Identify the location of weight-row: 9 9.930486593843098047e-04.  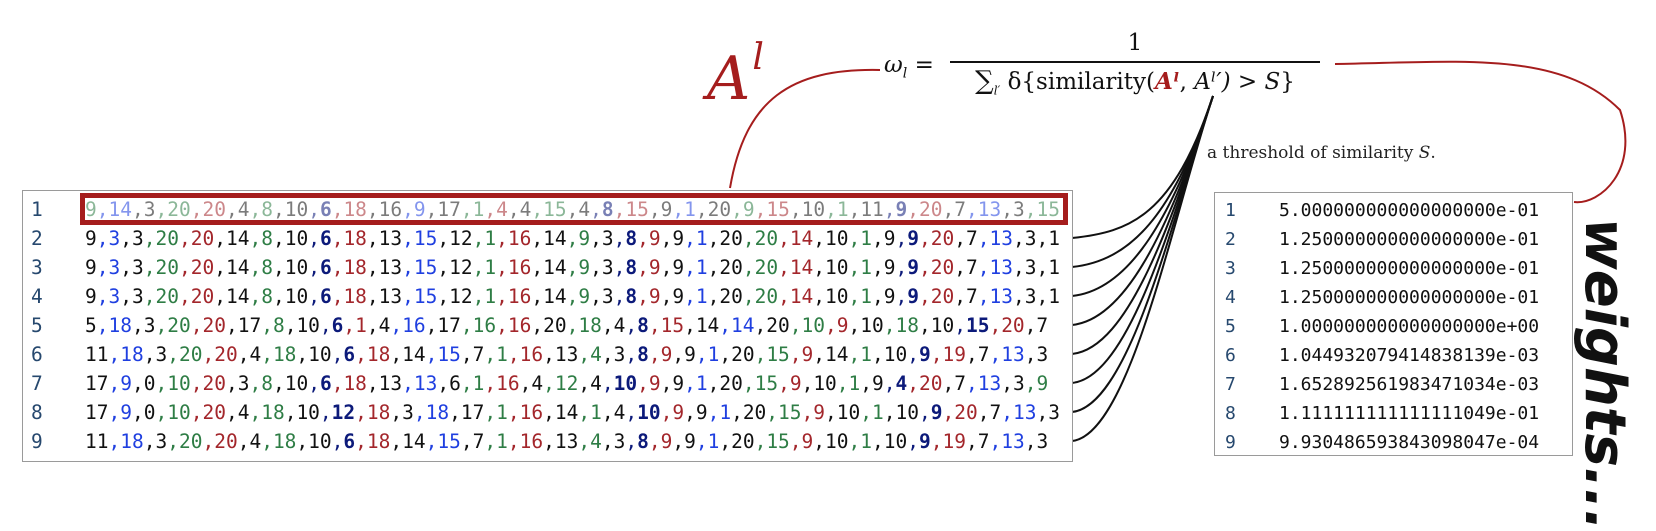
(1393, 441).